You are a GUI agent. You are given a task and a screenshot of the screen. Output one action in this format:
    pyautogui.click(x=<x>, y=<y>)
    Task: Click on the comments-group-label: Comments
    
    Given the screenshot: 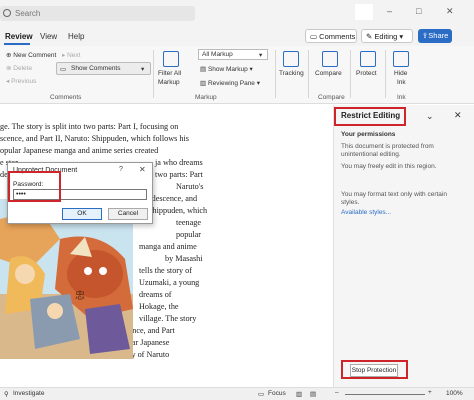 What is the action you would take?
    pyautogui.click(x=66, y=97)
    